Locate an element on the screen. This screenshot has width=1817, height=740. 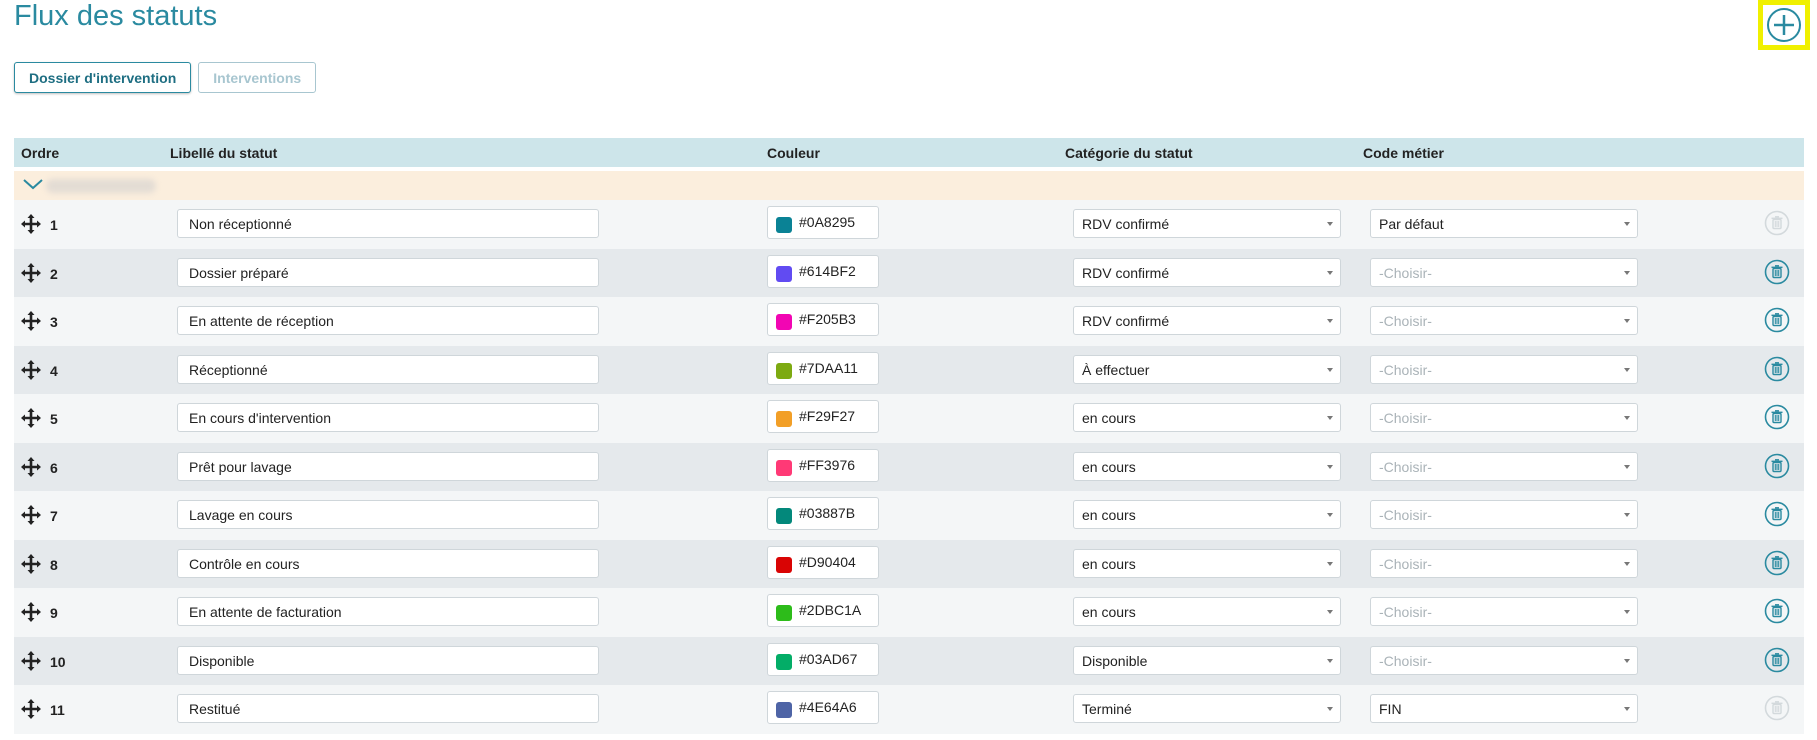
status-label-input: Dossier préparé is located at coordinates (388, 272).